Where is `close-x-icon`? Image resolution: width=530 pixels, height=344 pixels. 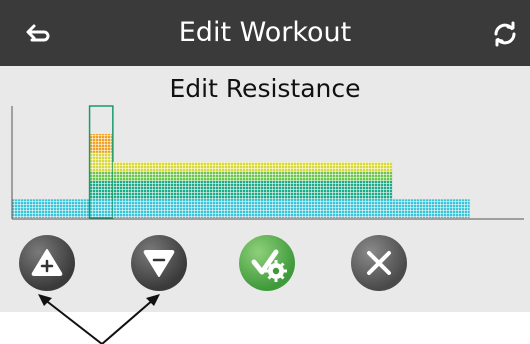
close-x-icon is located at coordinates (379, 263).